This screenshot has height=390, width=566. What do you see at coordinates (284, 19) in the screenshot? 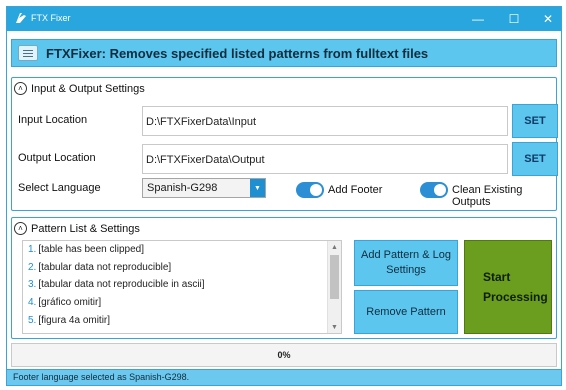
I see `title-bar: FTX Fixer — ☐ ✕` at bounding box center [284, 19].